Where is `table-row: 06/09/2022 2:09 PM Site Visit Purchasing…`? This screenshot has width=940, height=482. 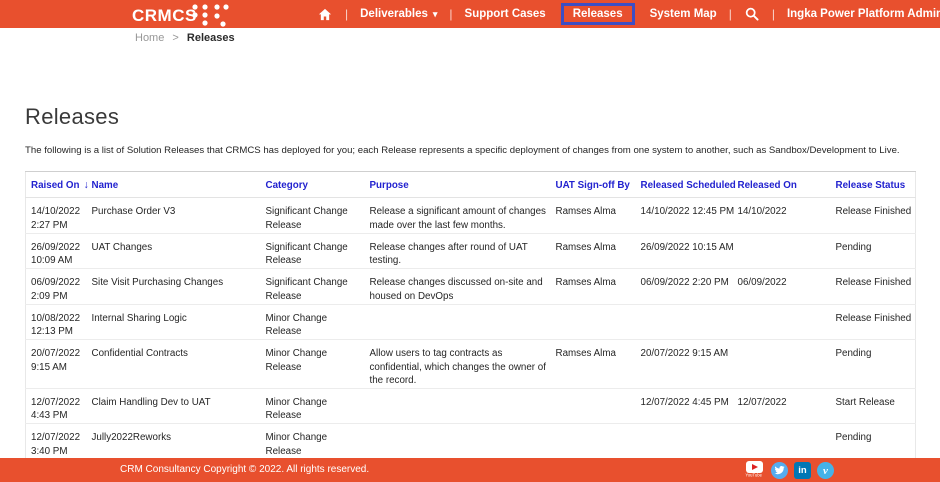
table-row: 06/09/2022 2:09 PM Site Visit Purchasing… is located at coordinates (470, 286).